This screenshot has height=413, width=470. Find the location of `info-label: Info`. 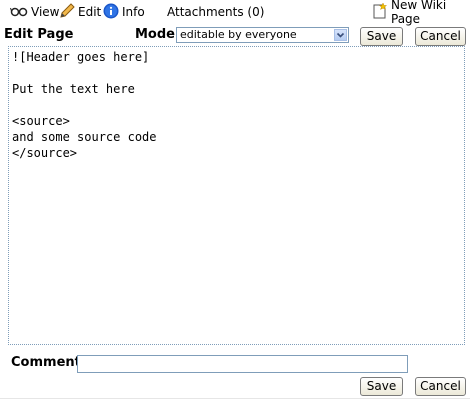

info-label: Info is located at coordinates (133, 12).